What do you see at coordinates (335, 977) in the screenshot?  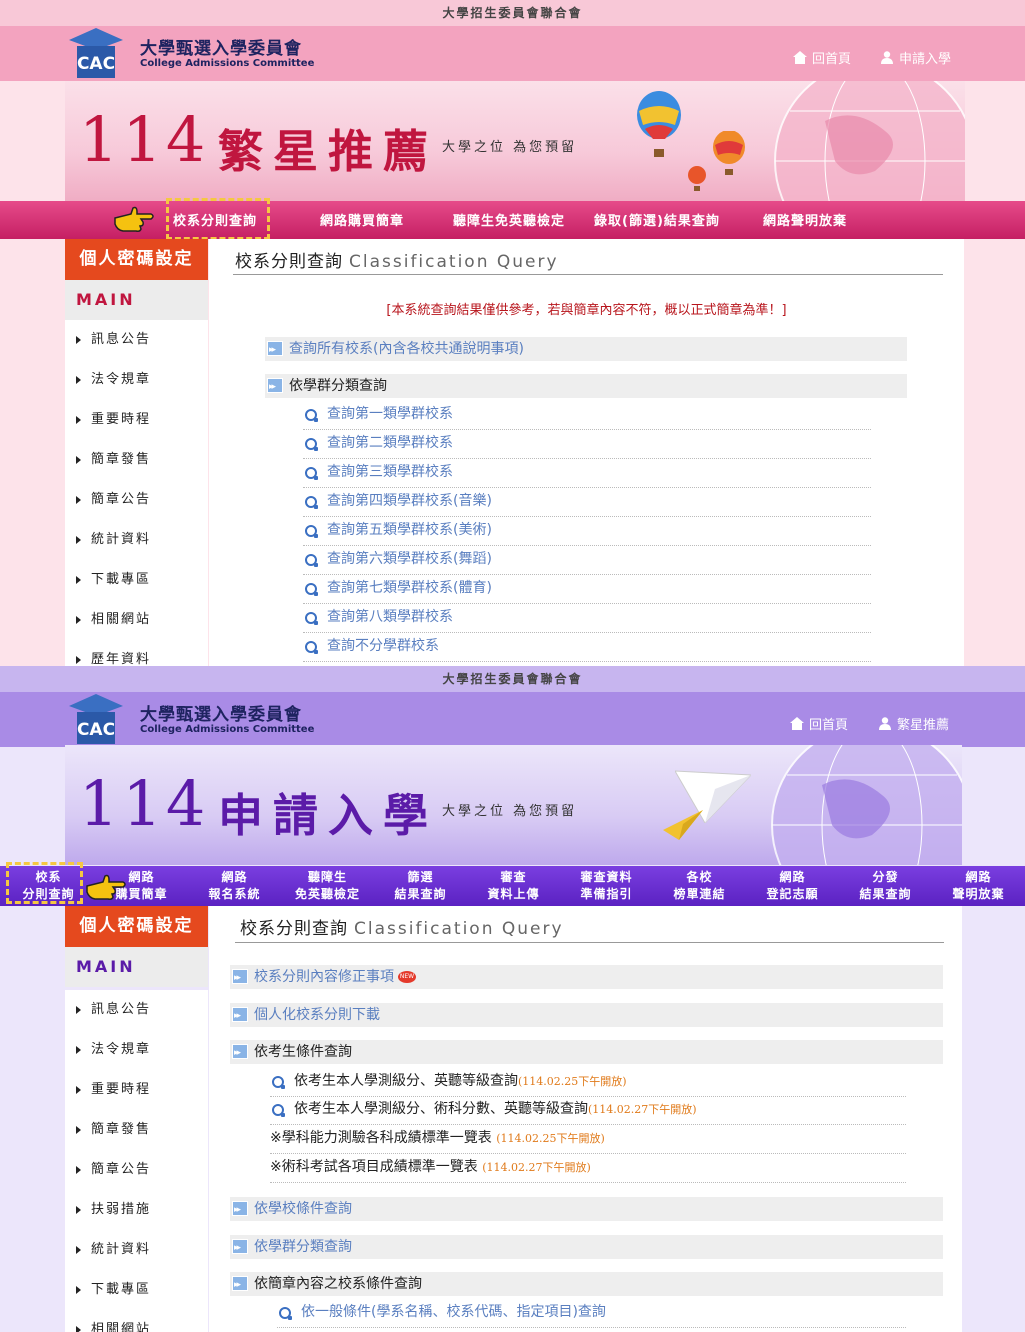 I see `section-label: 校系分則內容修正事項 NEW` at bounding box center [335, 977].